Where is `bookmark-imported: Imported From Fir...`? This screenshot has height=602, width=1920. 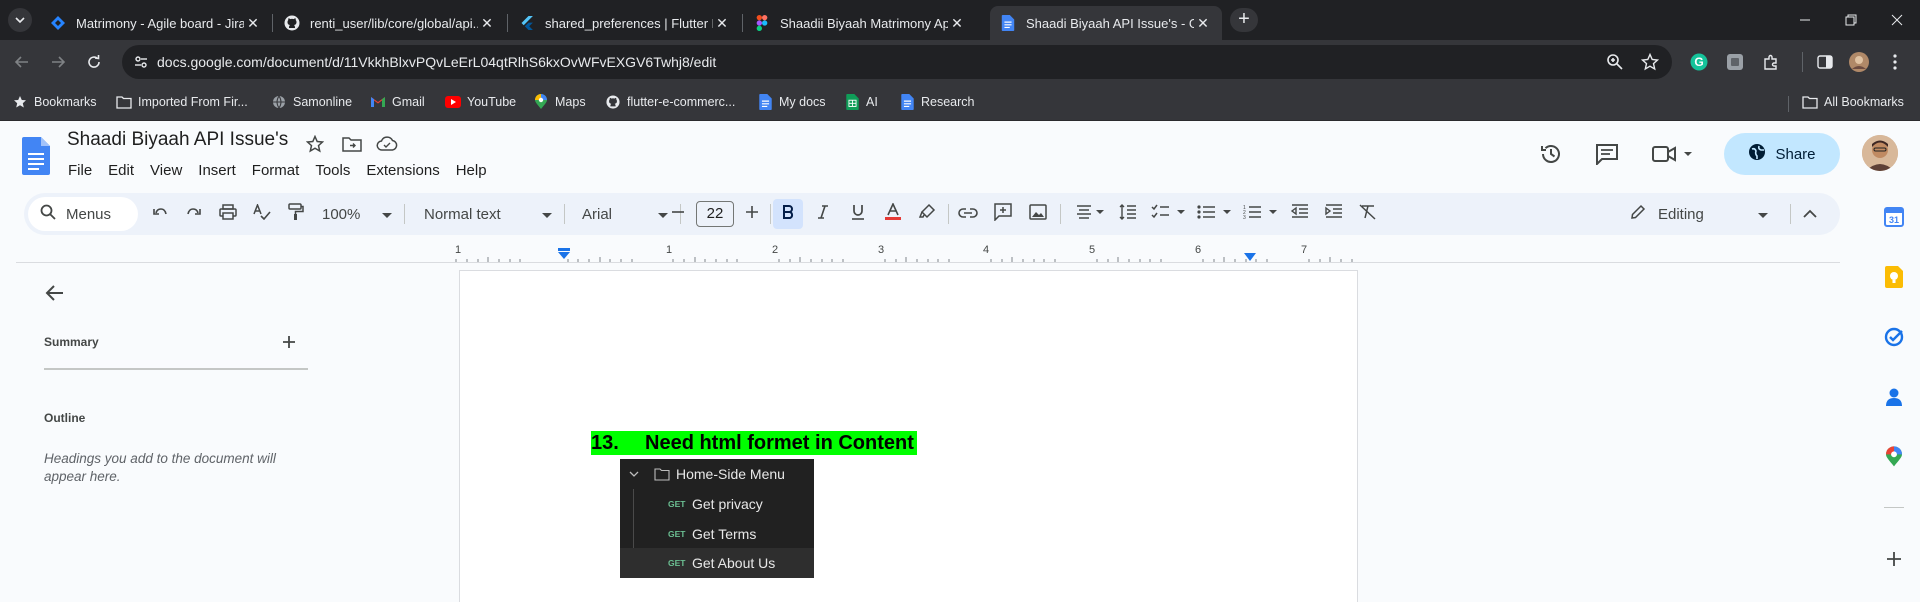 bookmark-imported: Imported From Fir... is located at coordinates (182, 102).